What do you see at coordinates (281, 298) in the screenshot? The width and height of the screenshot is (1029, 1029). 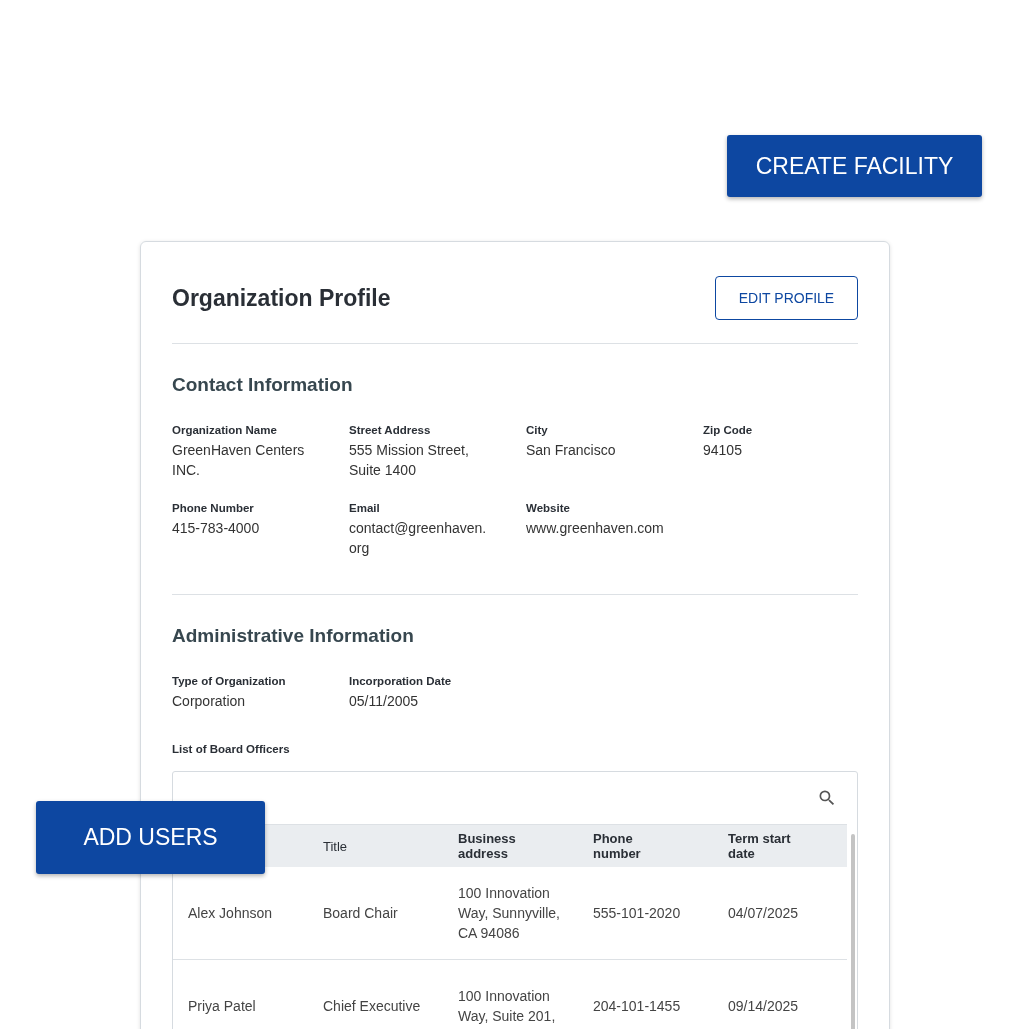 I see `card-title: Organization Profile` at bounding box center [281, 298].